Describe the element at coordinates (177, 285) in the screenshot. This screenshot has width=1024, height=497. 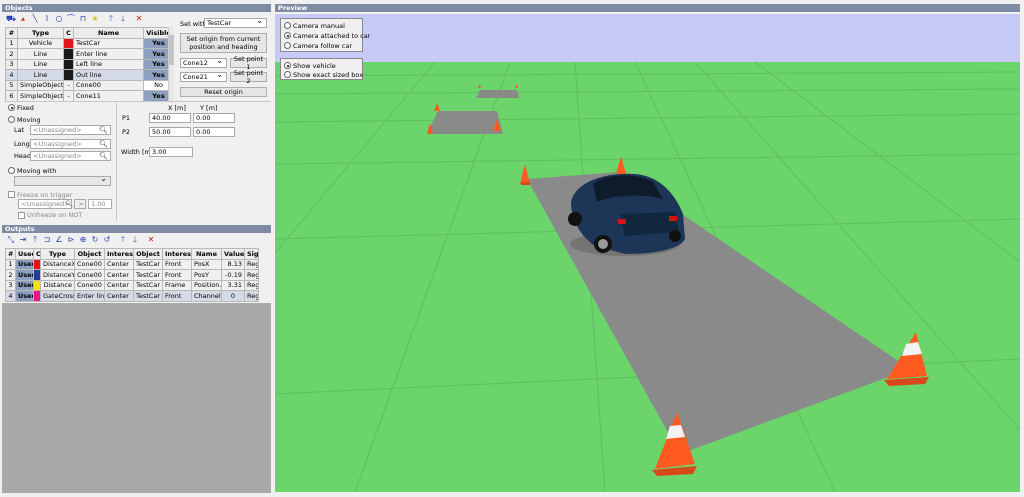
I see `row-interest2: Frame` at that location.